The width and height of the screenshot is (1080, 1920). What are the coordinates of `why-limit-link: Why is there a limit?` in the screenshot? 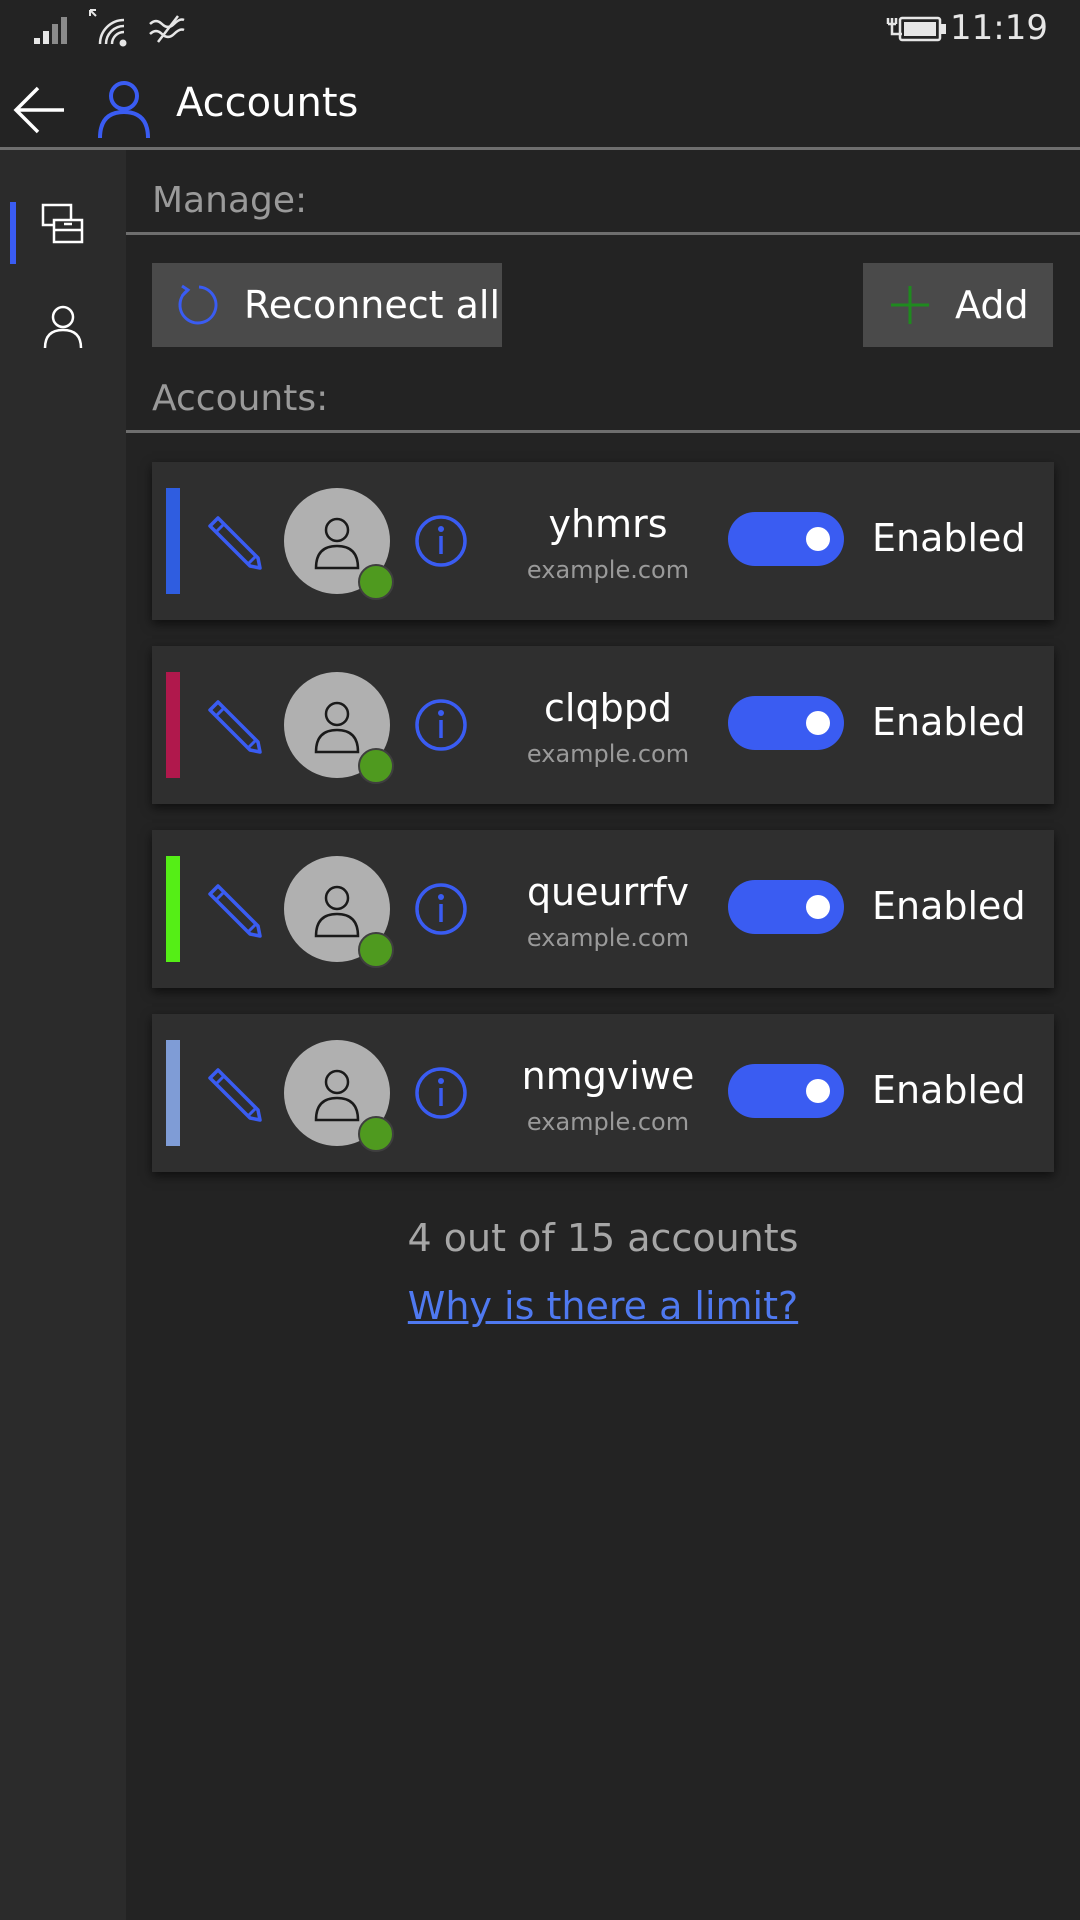 It's located at (603, 1306).